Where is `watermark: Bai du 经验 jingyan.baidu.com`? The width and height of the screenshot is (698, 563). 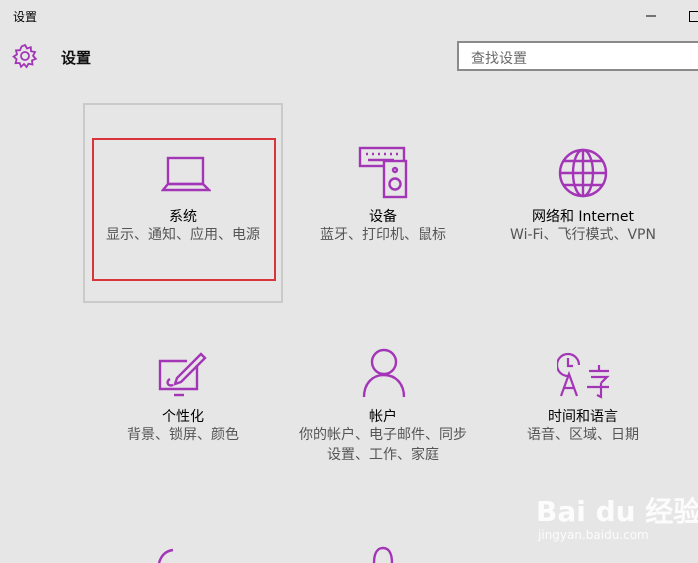
watermark: Bai du 经验 jingyan.baidu.com is located at coordinates (617, 520).